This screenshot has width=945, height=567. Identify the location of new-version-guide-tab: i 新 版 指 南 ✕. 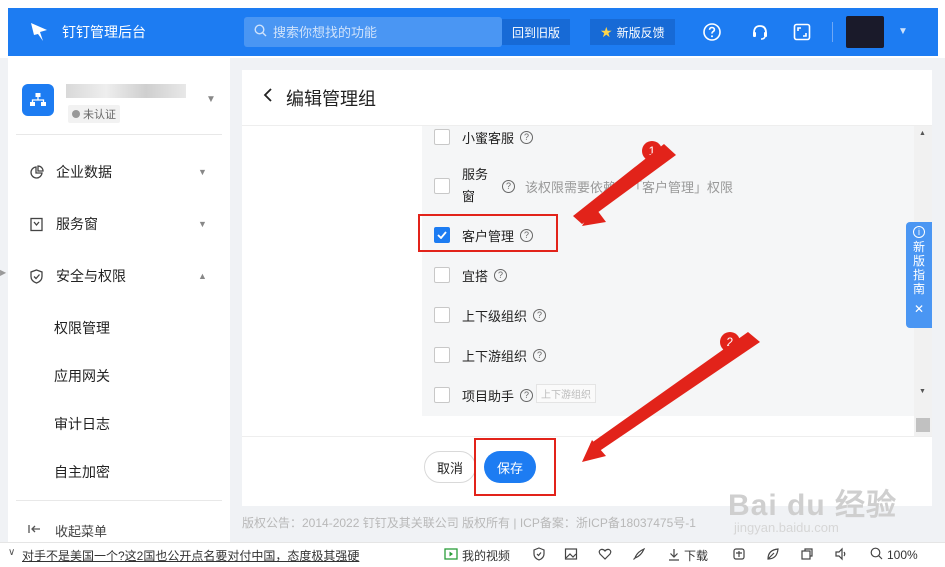
(919, 275).